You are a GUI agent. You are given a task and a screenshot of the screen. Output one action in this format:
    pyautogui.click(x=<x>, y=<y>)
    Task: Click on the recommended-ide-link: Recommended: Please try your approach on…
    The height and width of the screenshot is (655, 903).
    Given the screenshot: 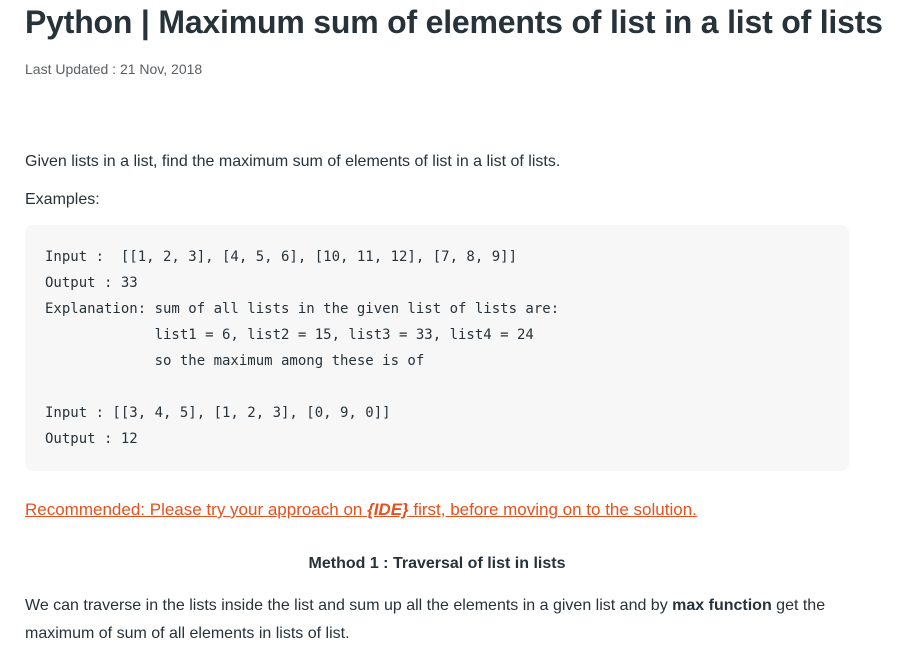 What is the action you would take?
    pyautogui.click(x=361, y=510)
    